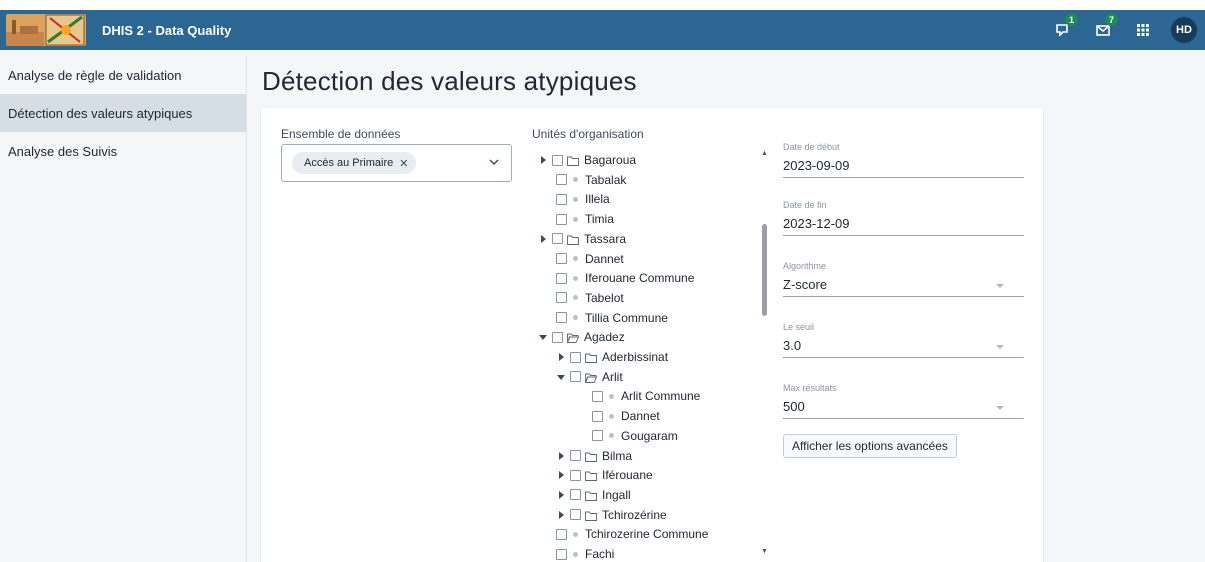 The width and height of the screenshot is (1205, 562). What do you see at coordinates (634, 514) in the screenshot?
I see `tree-item-label: Tchirozérine` at bounding box center [634, 514].